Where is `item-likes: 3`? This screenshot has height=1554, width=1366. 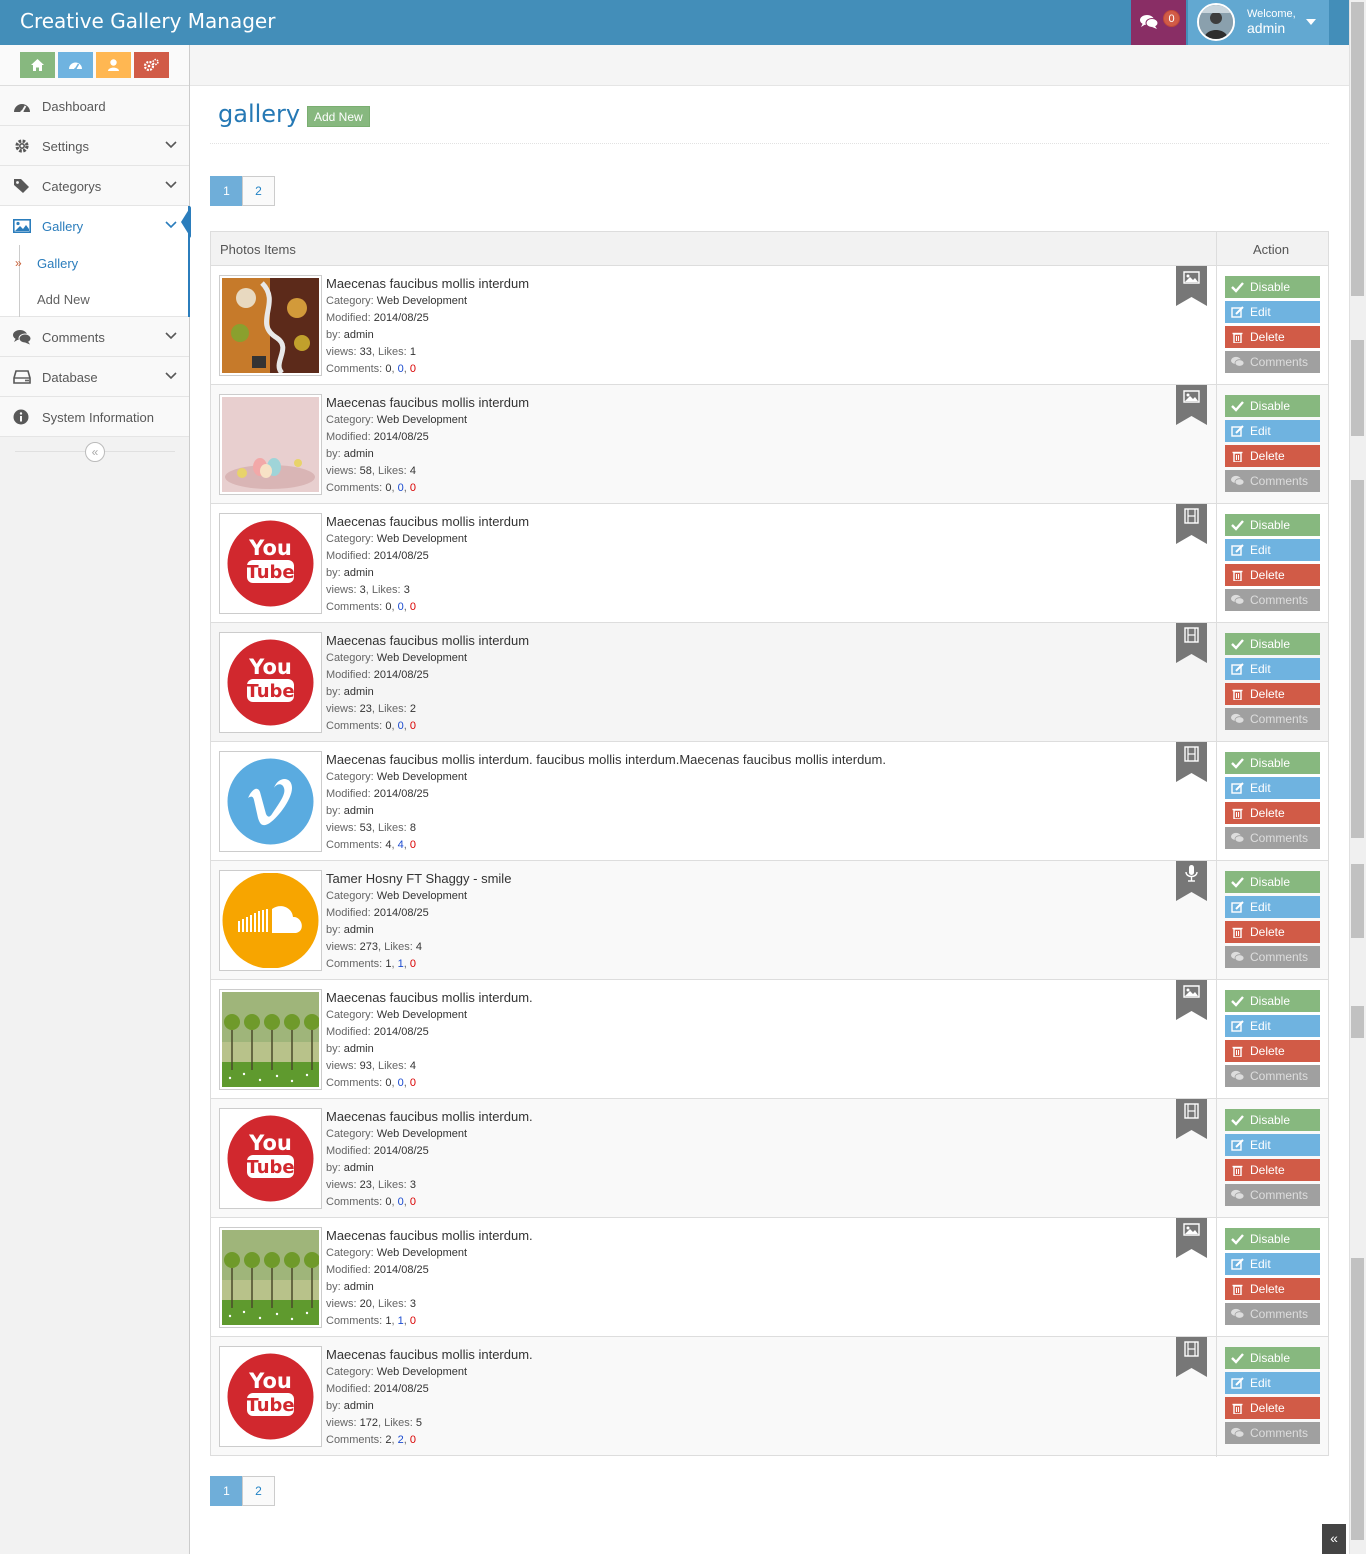
item-likes: 3 is located at coordinates (412, 1304).